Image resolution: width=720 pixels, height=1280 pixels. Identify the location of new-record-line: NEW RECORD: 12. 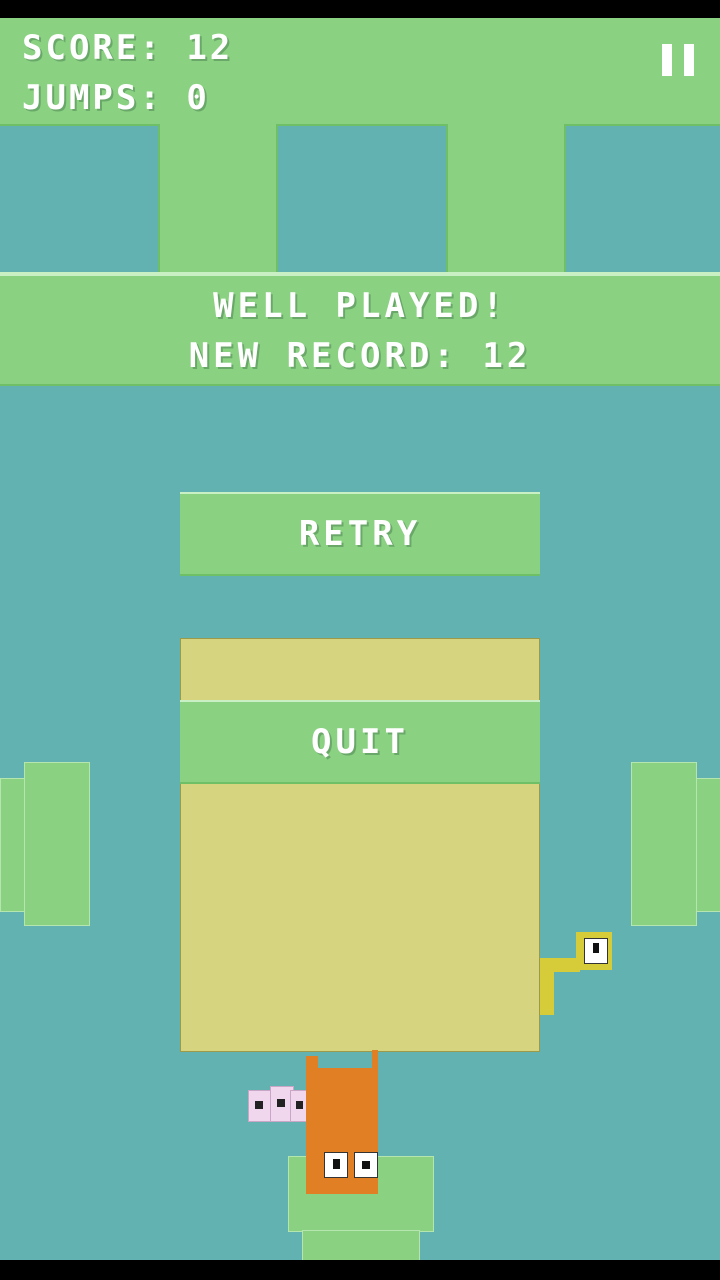
(360, 356).